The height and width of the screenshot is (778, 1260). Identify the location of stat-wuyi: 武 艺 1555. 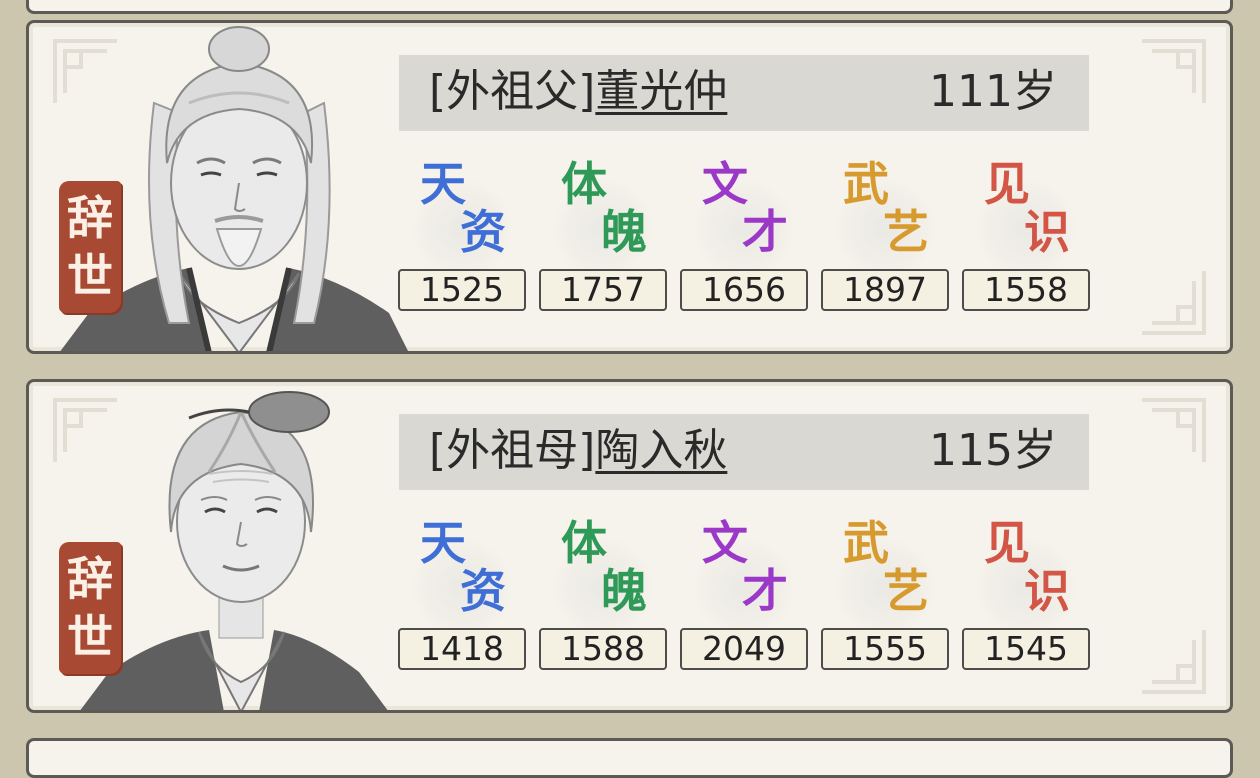
(885, 597).